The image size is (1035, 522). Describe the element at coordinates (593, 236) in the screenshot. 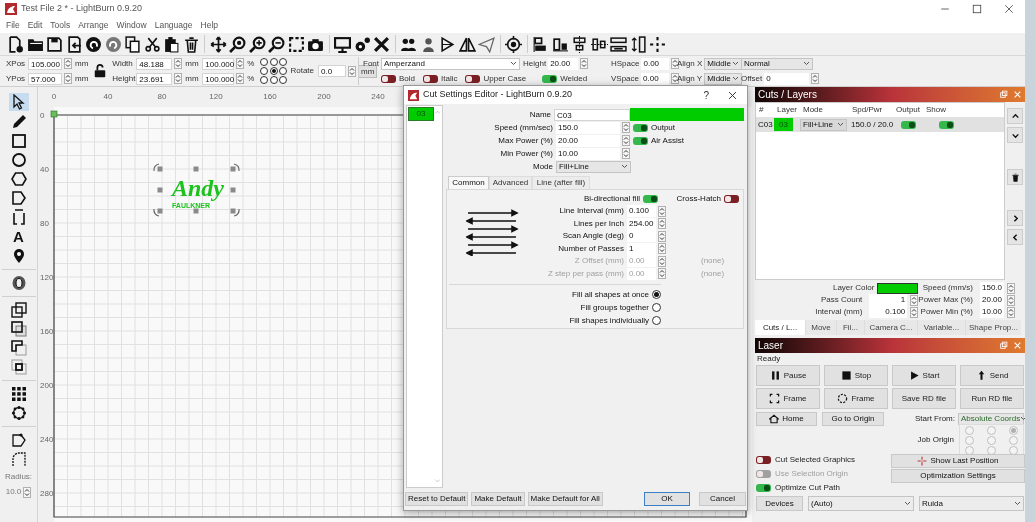

I see `field-label: Scan Angle (deg)` at that location.